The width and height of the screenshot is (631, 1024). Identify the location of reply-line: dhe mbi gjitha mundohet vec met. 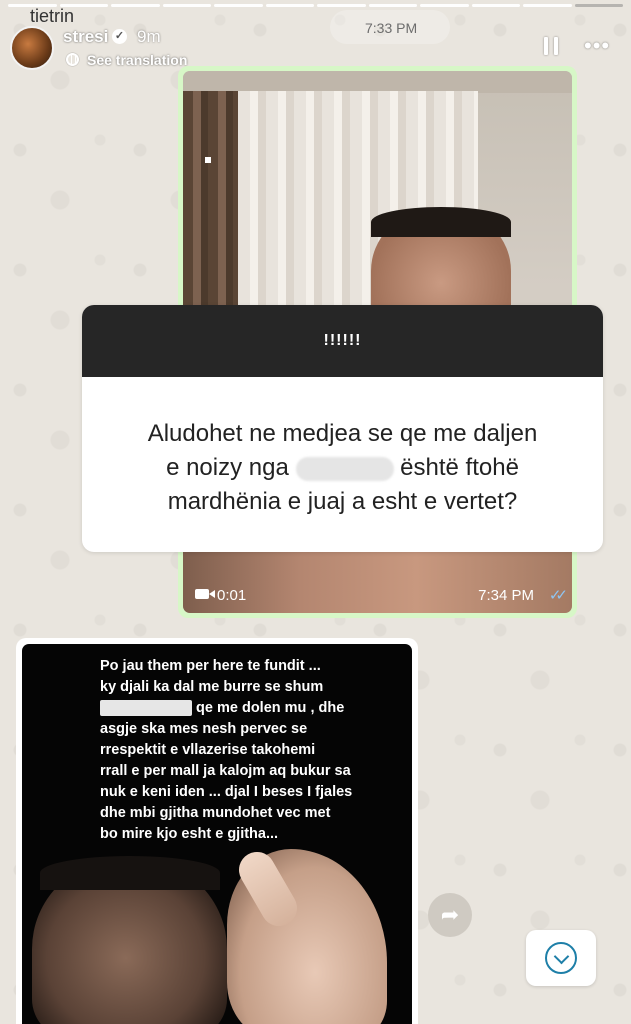
(215, 813).